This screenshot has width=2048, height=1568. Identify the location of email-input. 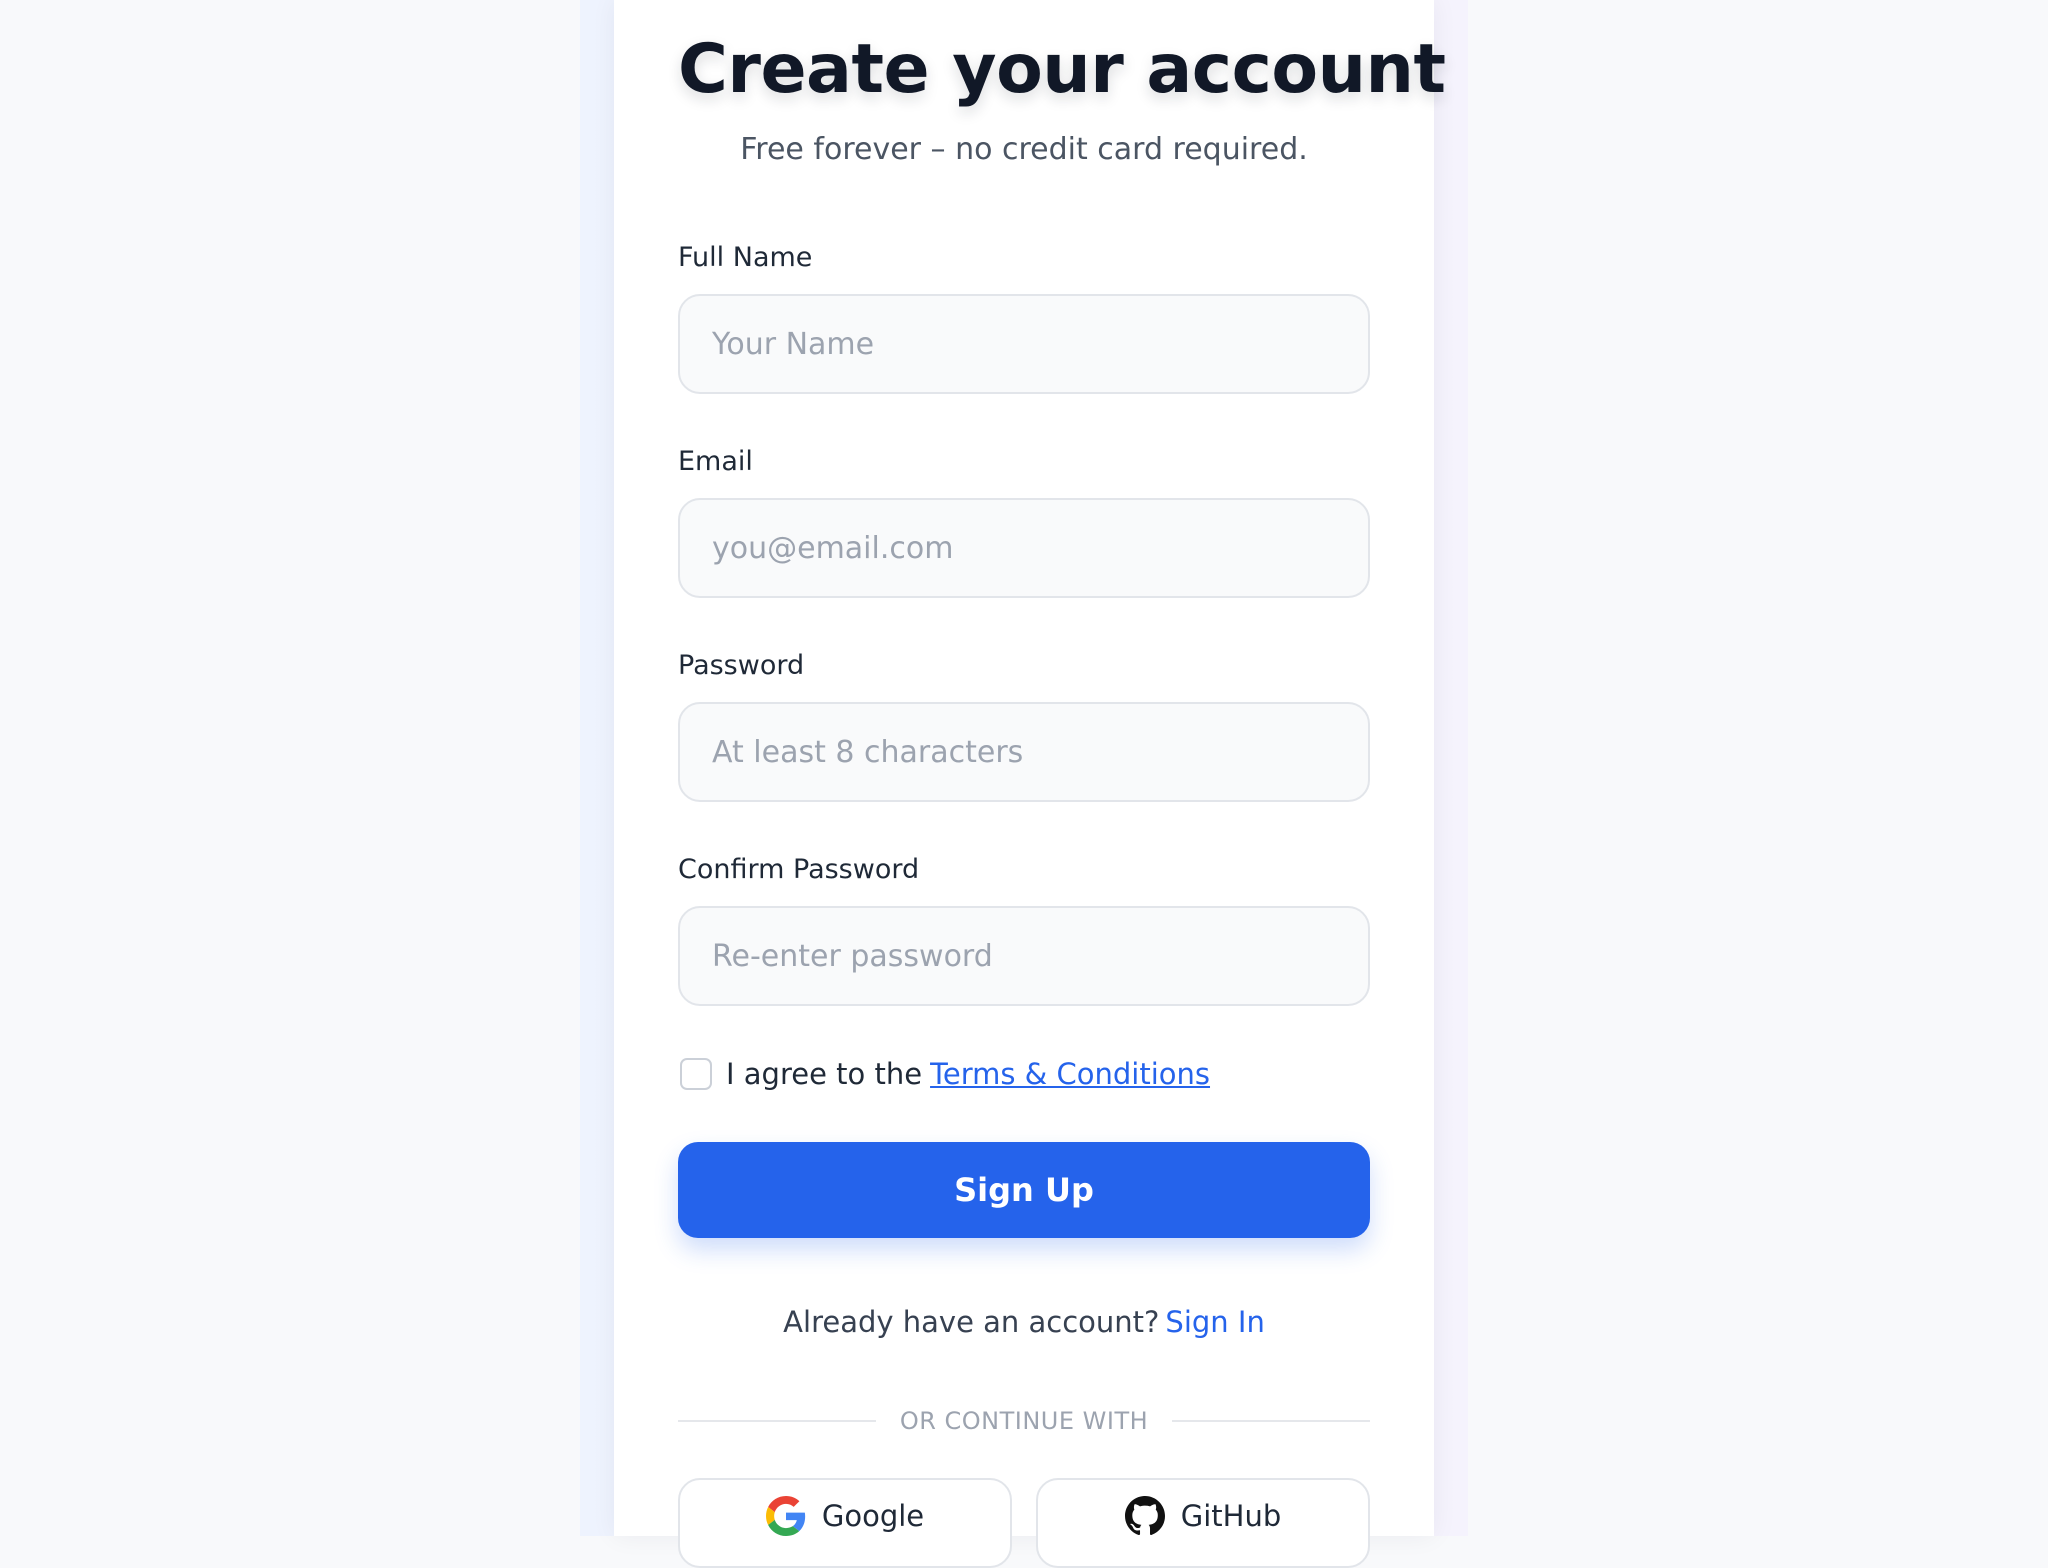
(1024, 548).